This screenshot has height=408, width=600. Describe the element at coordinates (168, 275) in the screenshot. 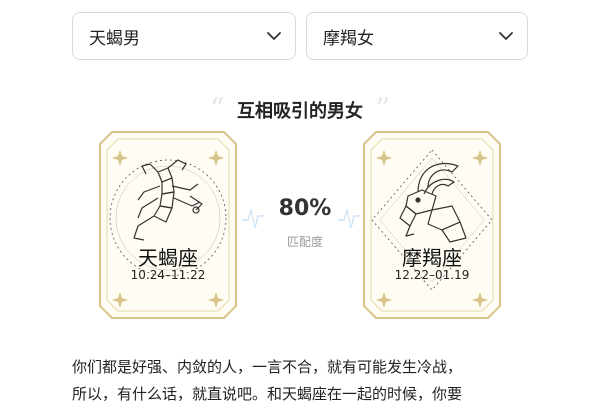

I see `sign-date-range: 10.24–11.22` at that location.